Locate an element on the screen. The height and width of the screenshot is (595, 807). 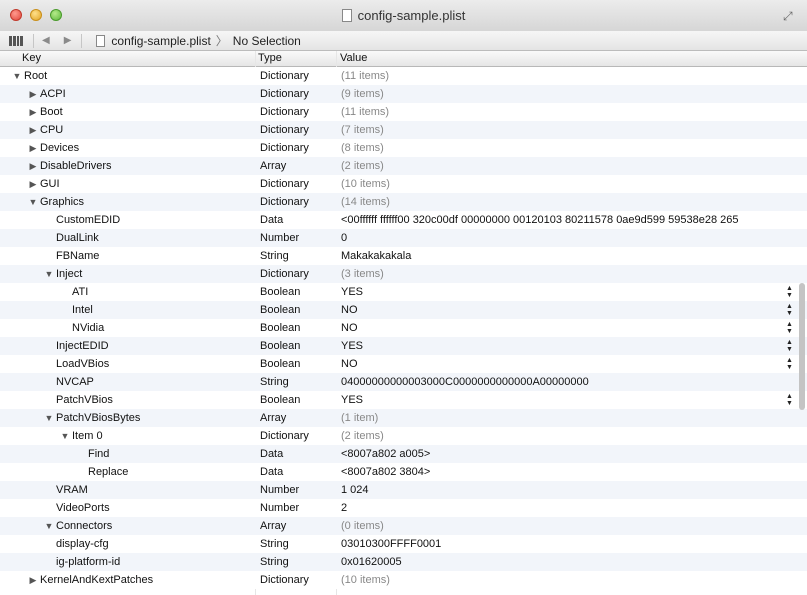
row-key: FBName is located at coordinates (148, 256).